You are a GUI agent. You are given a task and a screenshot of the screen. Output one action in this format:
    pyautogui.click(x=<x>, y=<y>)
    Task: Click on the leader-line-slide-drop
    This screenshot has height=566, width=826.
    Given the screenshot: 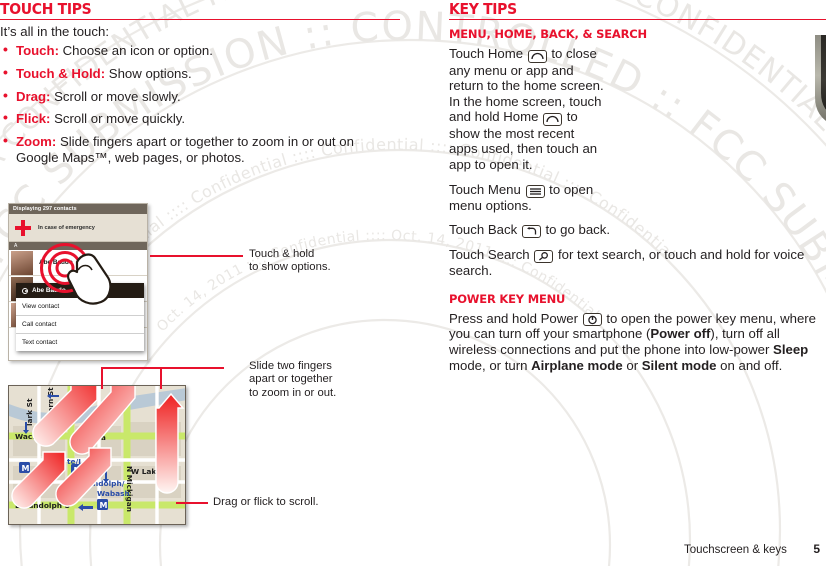 What is the action you would take?
    pyautogui.click(x=102, y=378)
    